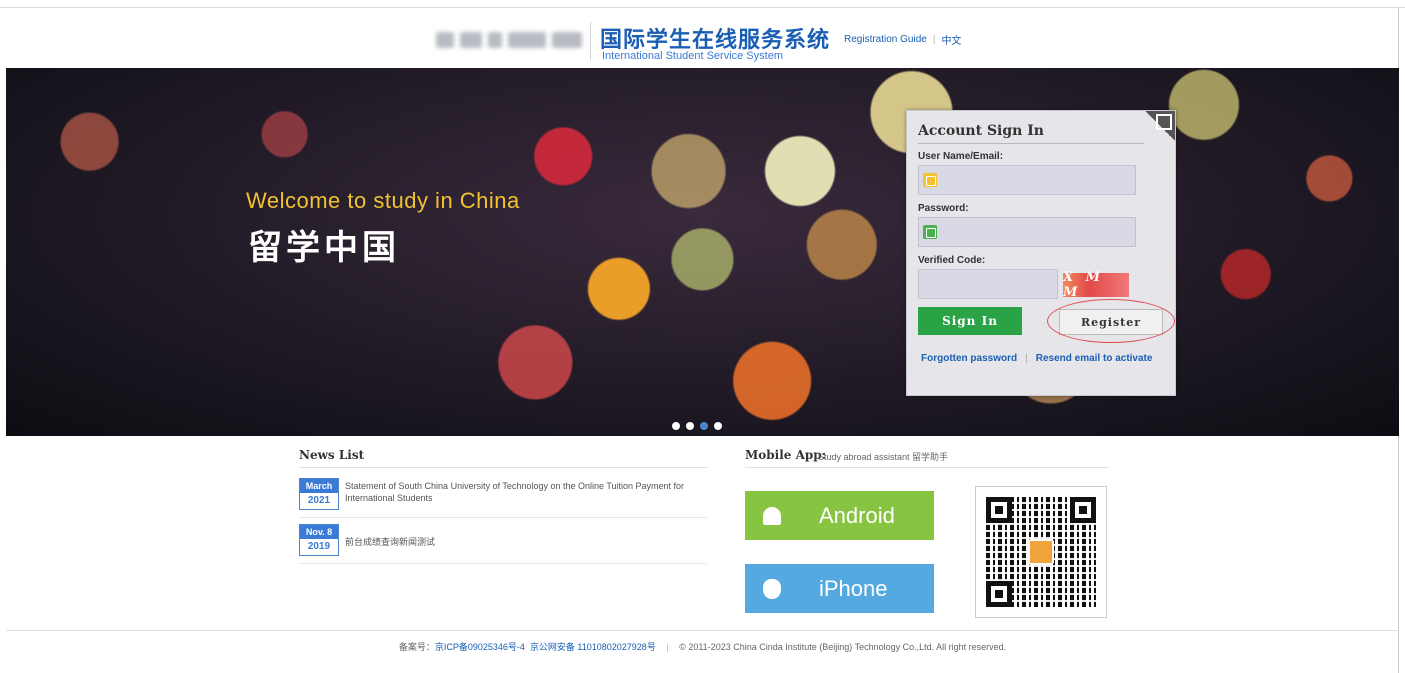 This screenshot has width=1405, height=673. Describe the element at coordinates (503, 467) in the screenshot. I see `news-divider` at that location.